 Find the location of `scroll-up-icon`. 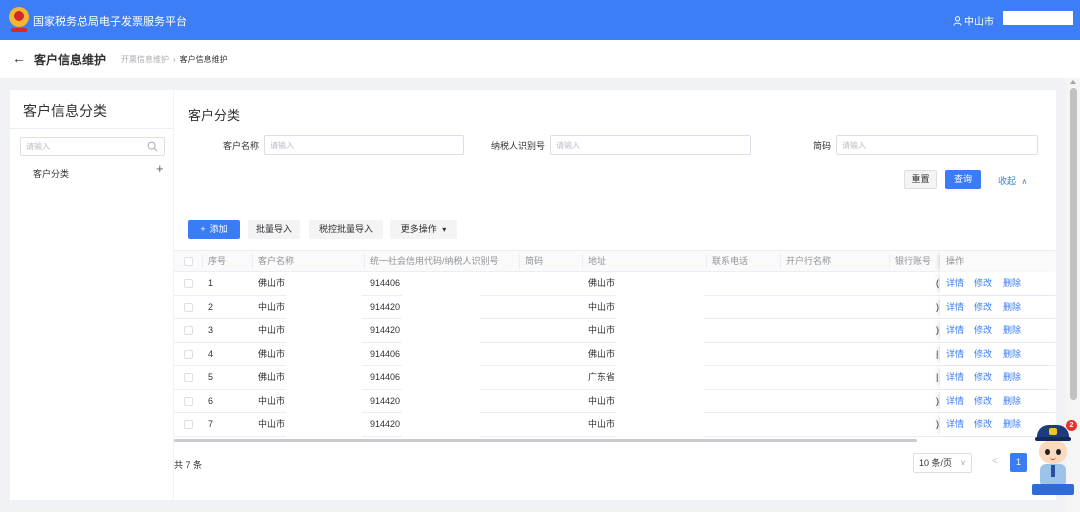

scroll-up-icon is located at coordinates (1073, 82).